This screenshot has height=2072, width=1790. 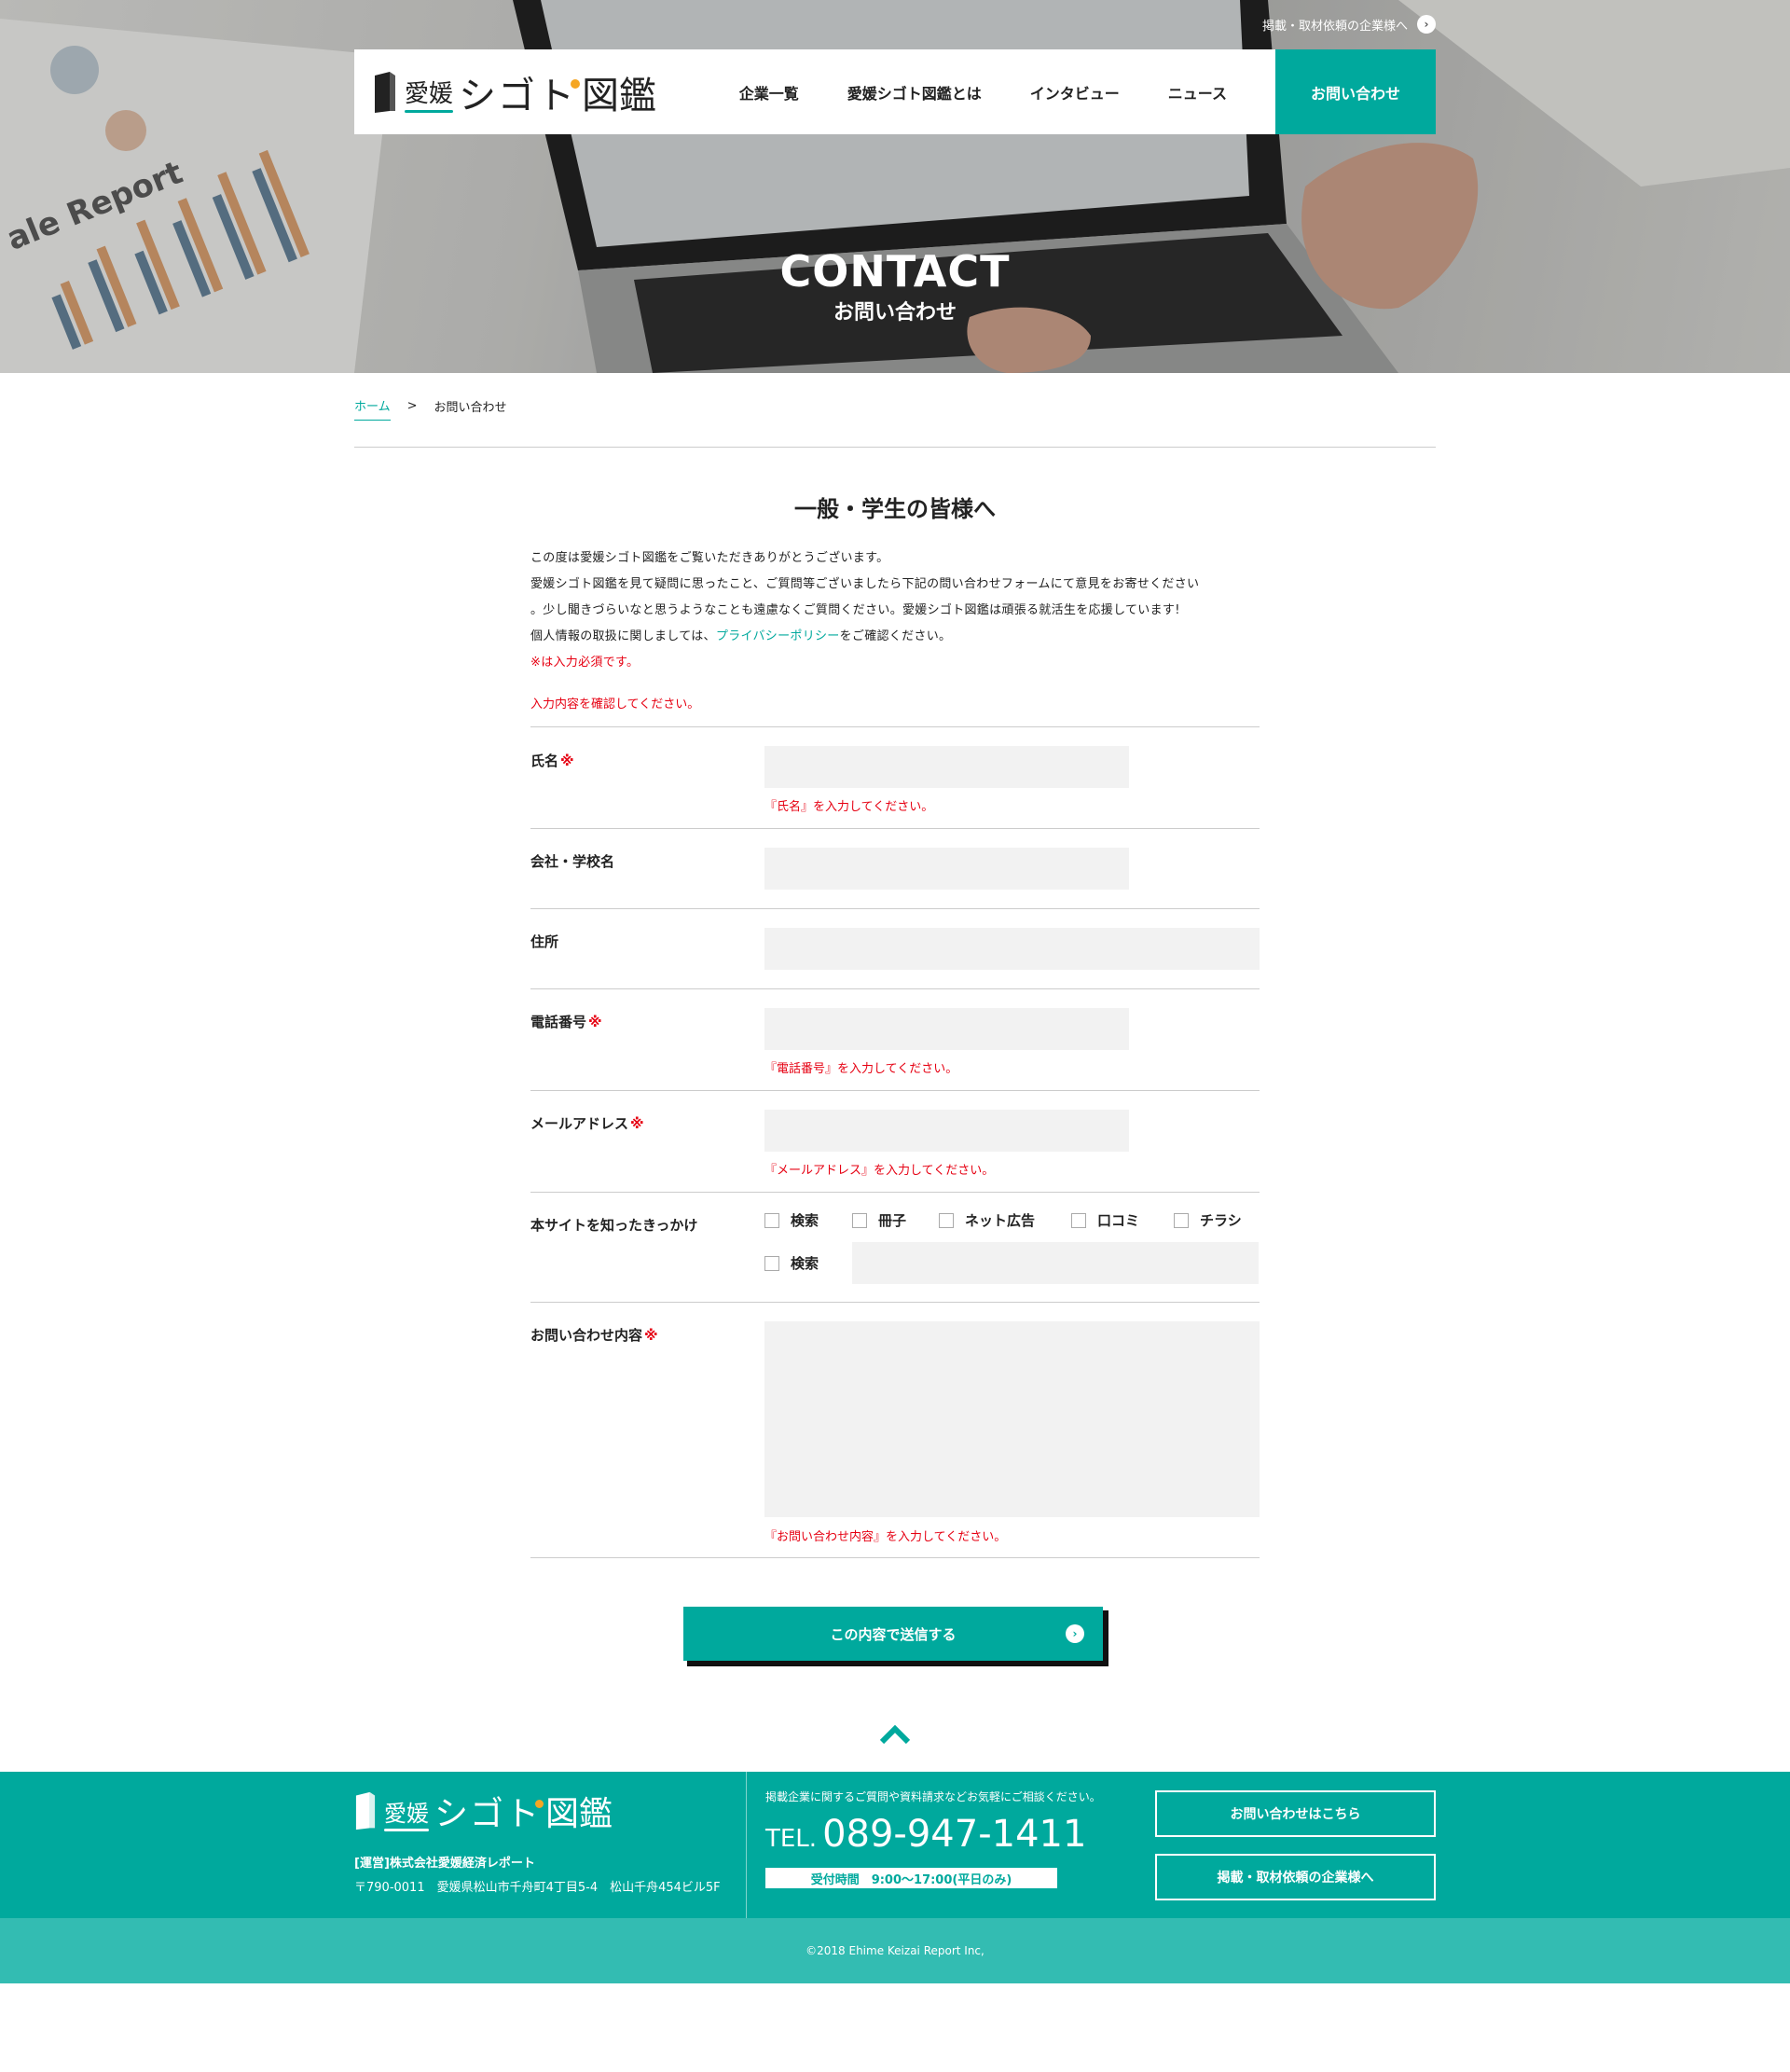 I want to click on form-row-address: 住所, so click(x=895, y=948).